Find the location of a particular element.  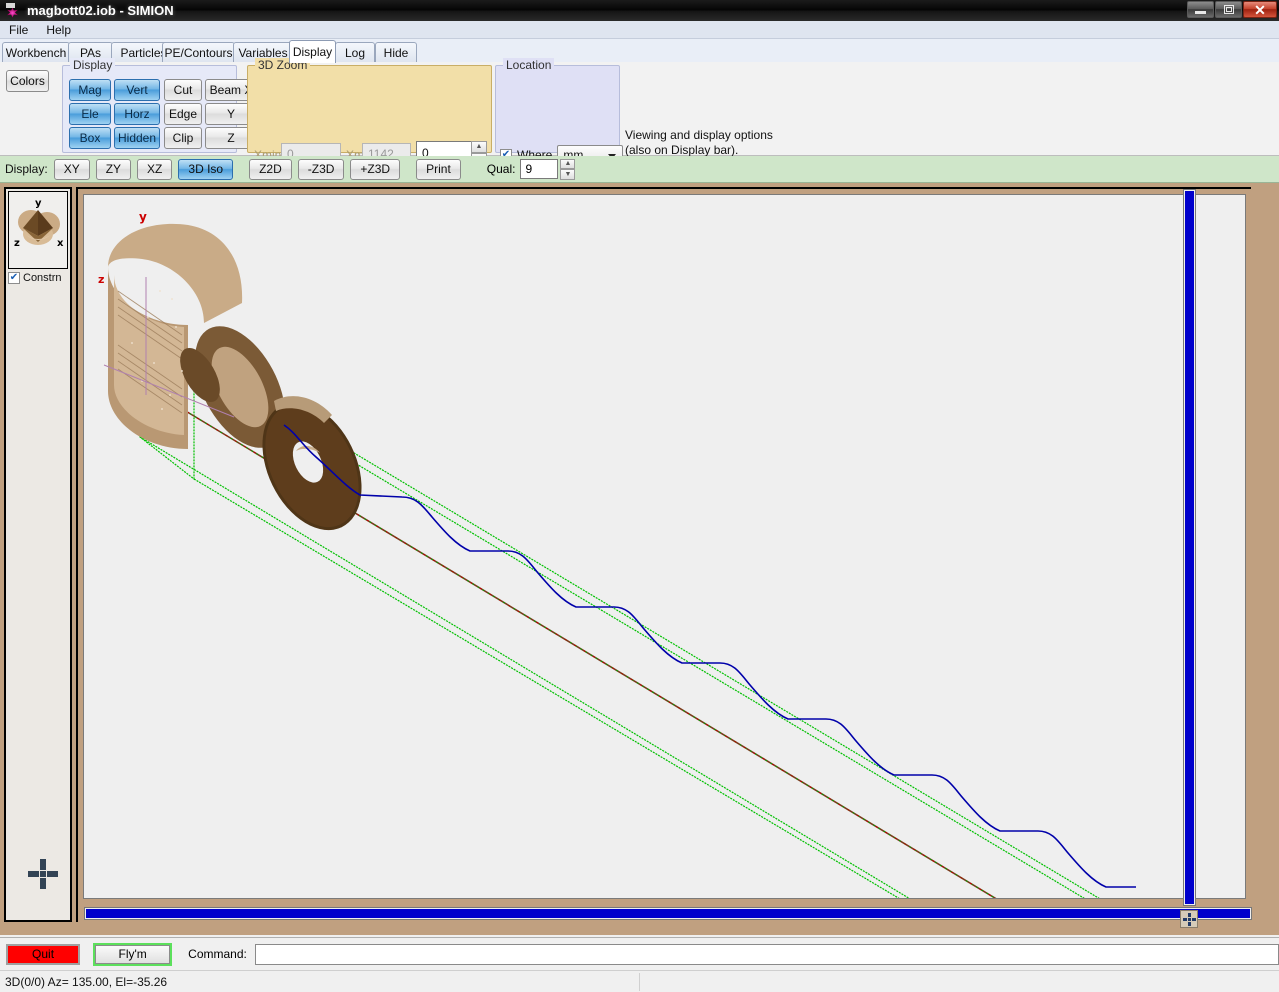

button-horz: Horz is located at coordinates (137, 114).